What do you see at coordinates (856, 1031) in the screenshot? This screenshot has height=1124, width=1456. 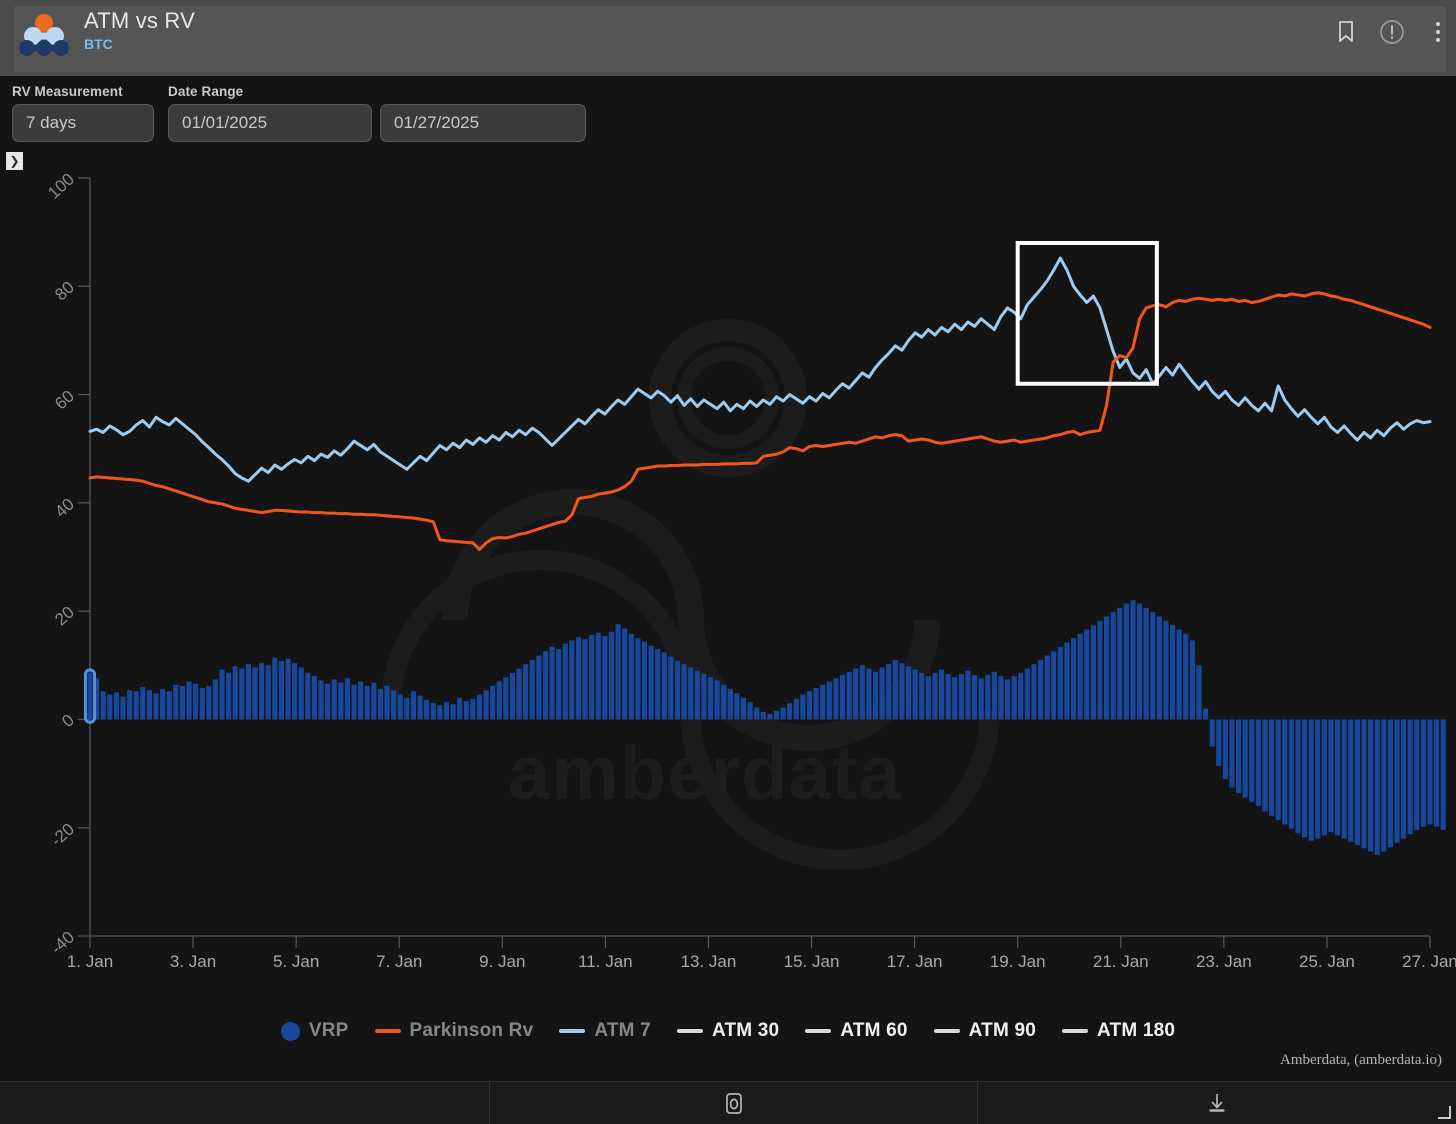 I see `legend-item-atm-60: ATM 60` at bounding box center [856, 1031].